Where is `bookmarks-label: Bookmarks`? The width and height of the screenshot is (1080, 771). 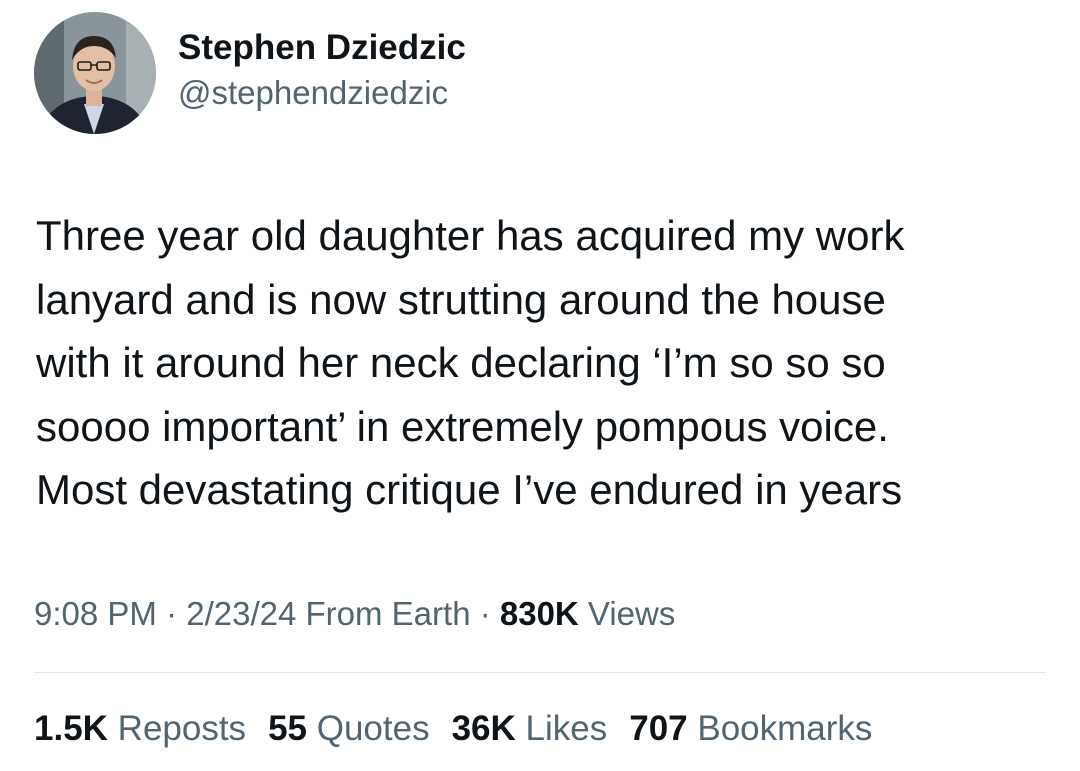
bookmarks-label: Bookmarks is located at coordinates (780, 728).